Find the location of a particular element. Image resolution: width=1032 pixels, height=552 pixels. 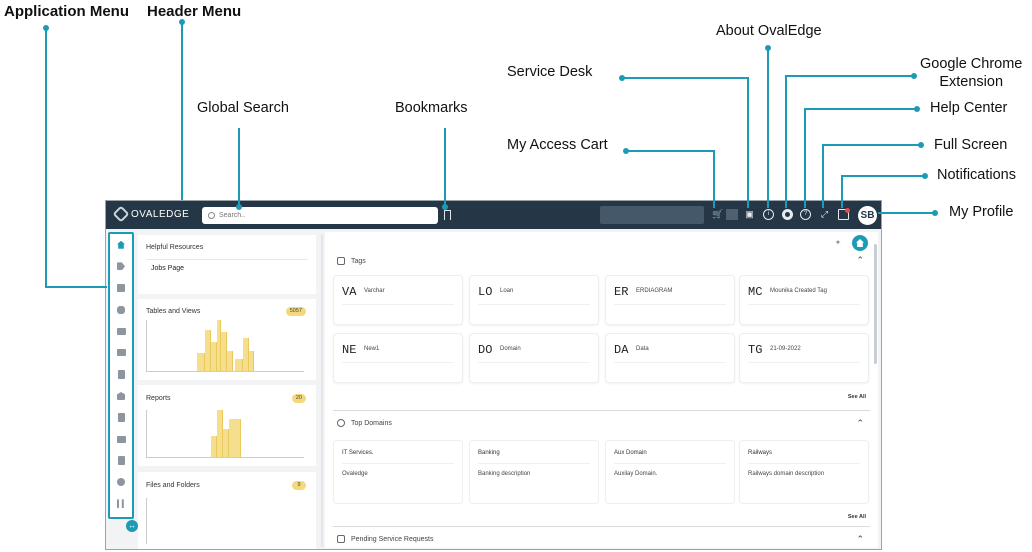

callout-header-menu: Header Menu is located at coordinates (194, 11).